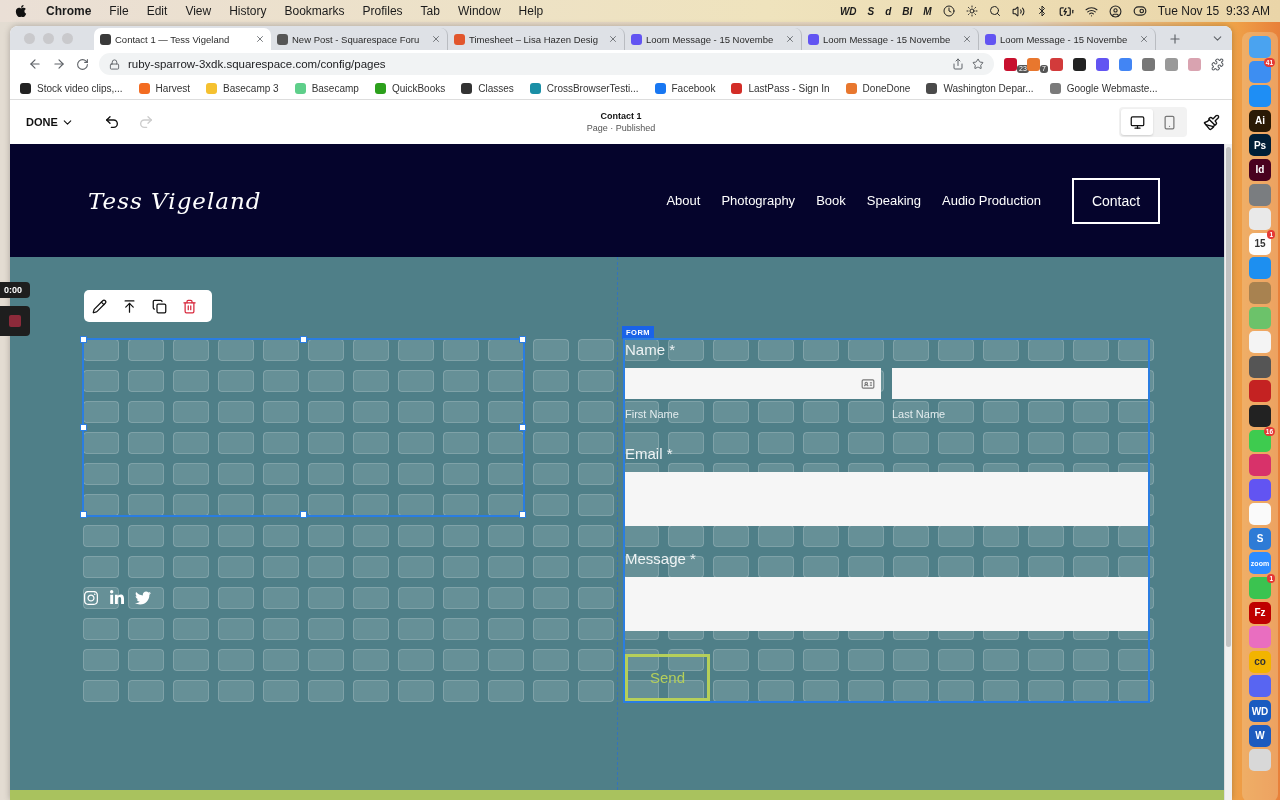 The image size is (1280, 800). What do you see at coordinates (159, 306) in the screenshot?
I see `copy-icon` at bounding box center [159, 306].